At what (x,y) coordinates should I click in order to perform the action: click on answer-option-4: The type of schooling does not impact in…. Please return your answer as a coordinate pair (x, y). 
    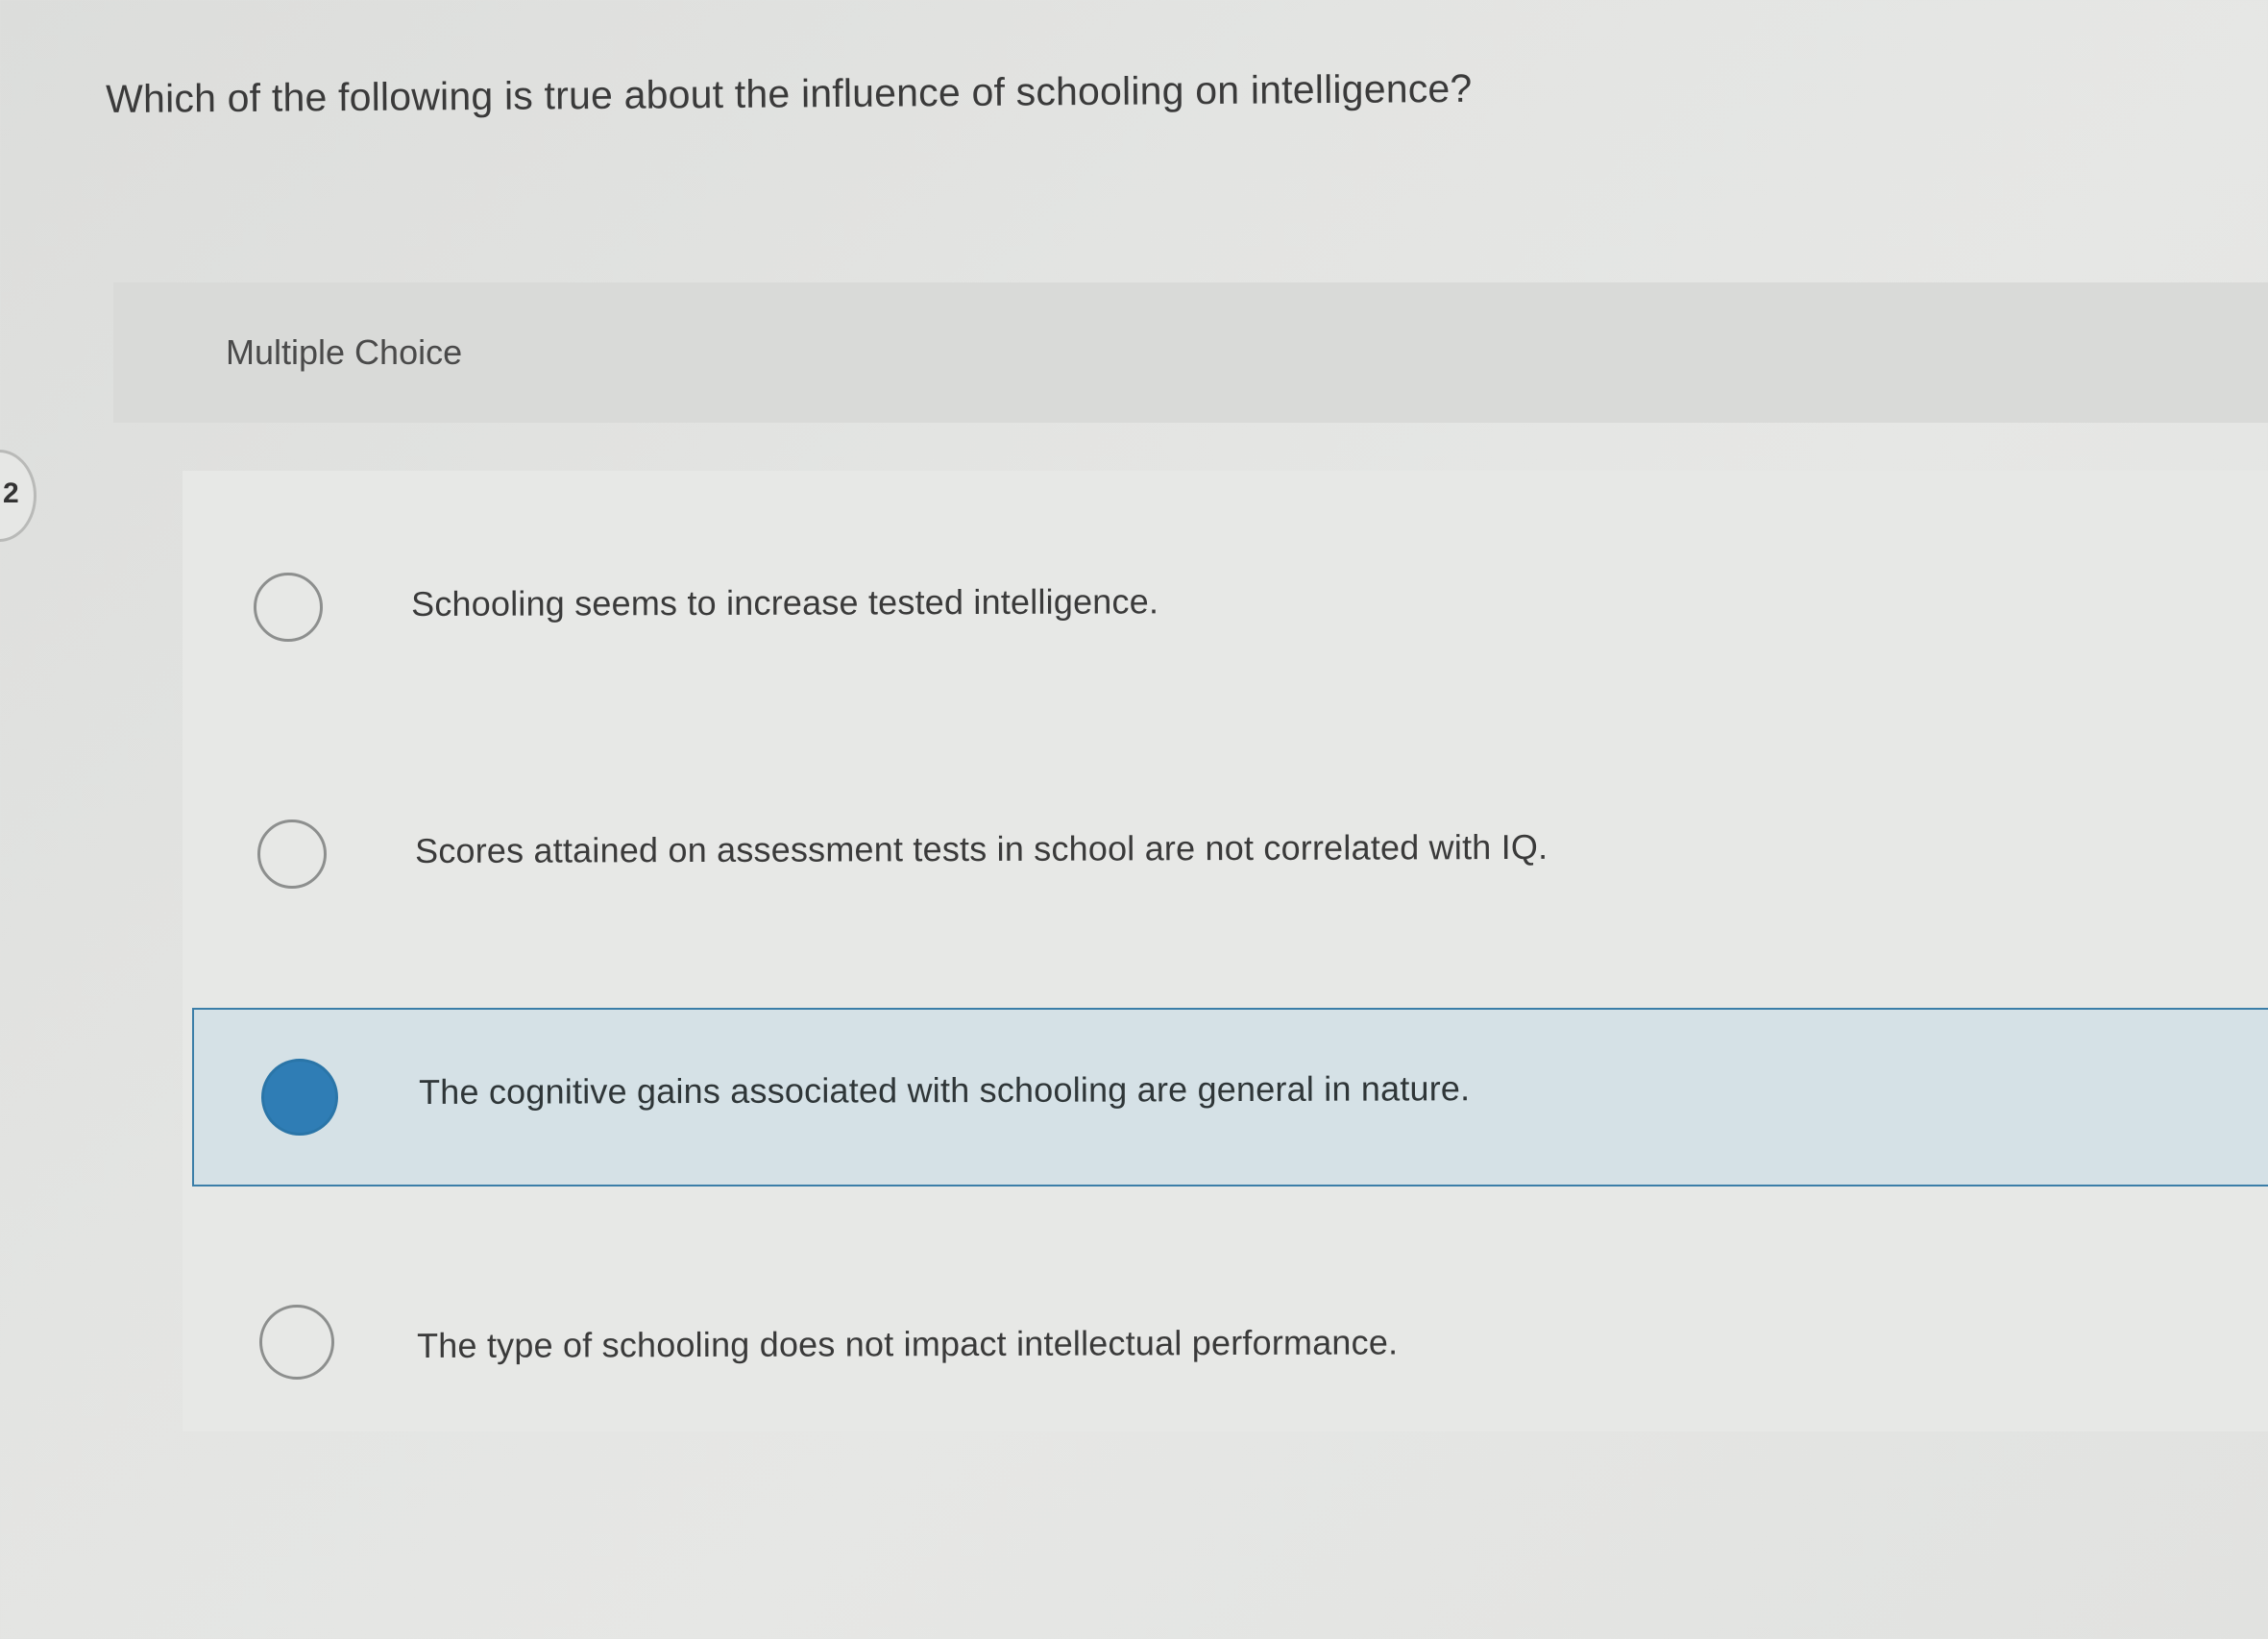
    Looking at the image, I should click on (1233, 1344).